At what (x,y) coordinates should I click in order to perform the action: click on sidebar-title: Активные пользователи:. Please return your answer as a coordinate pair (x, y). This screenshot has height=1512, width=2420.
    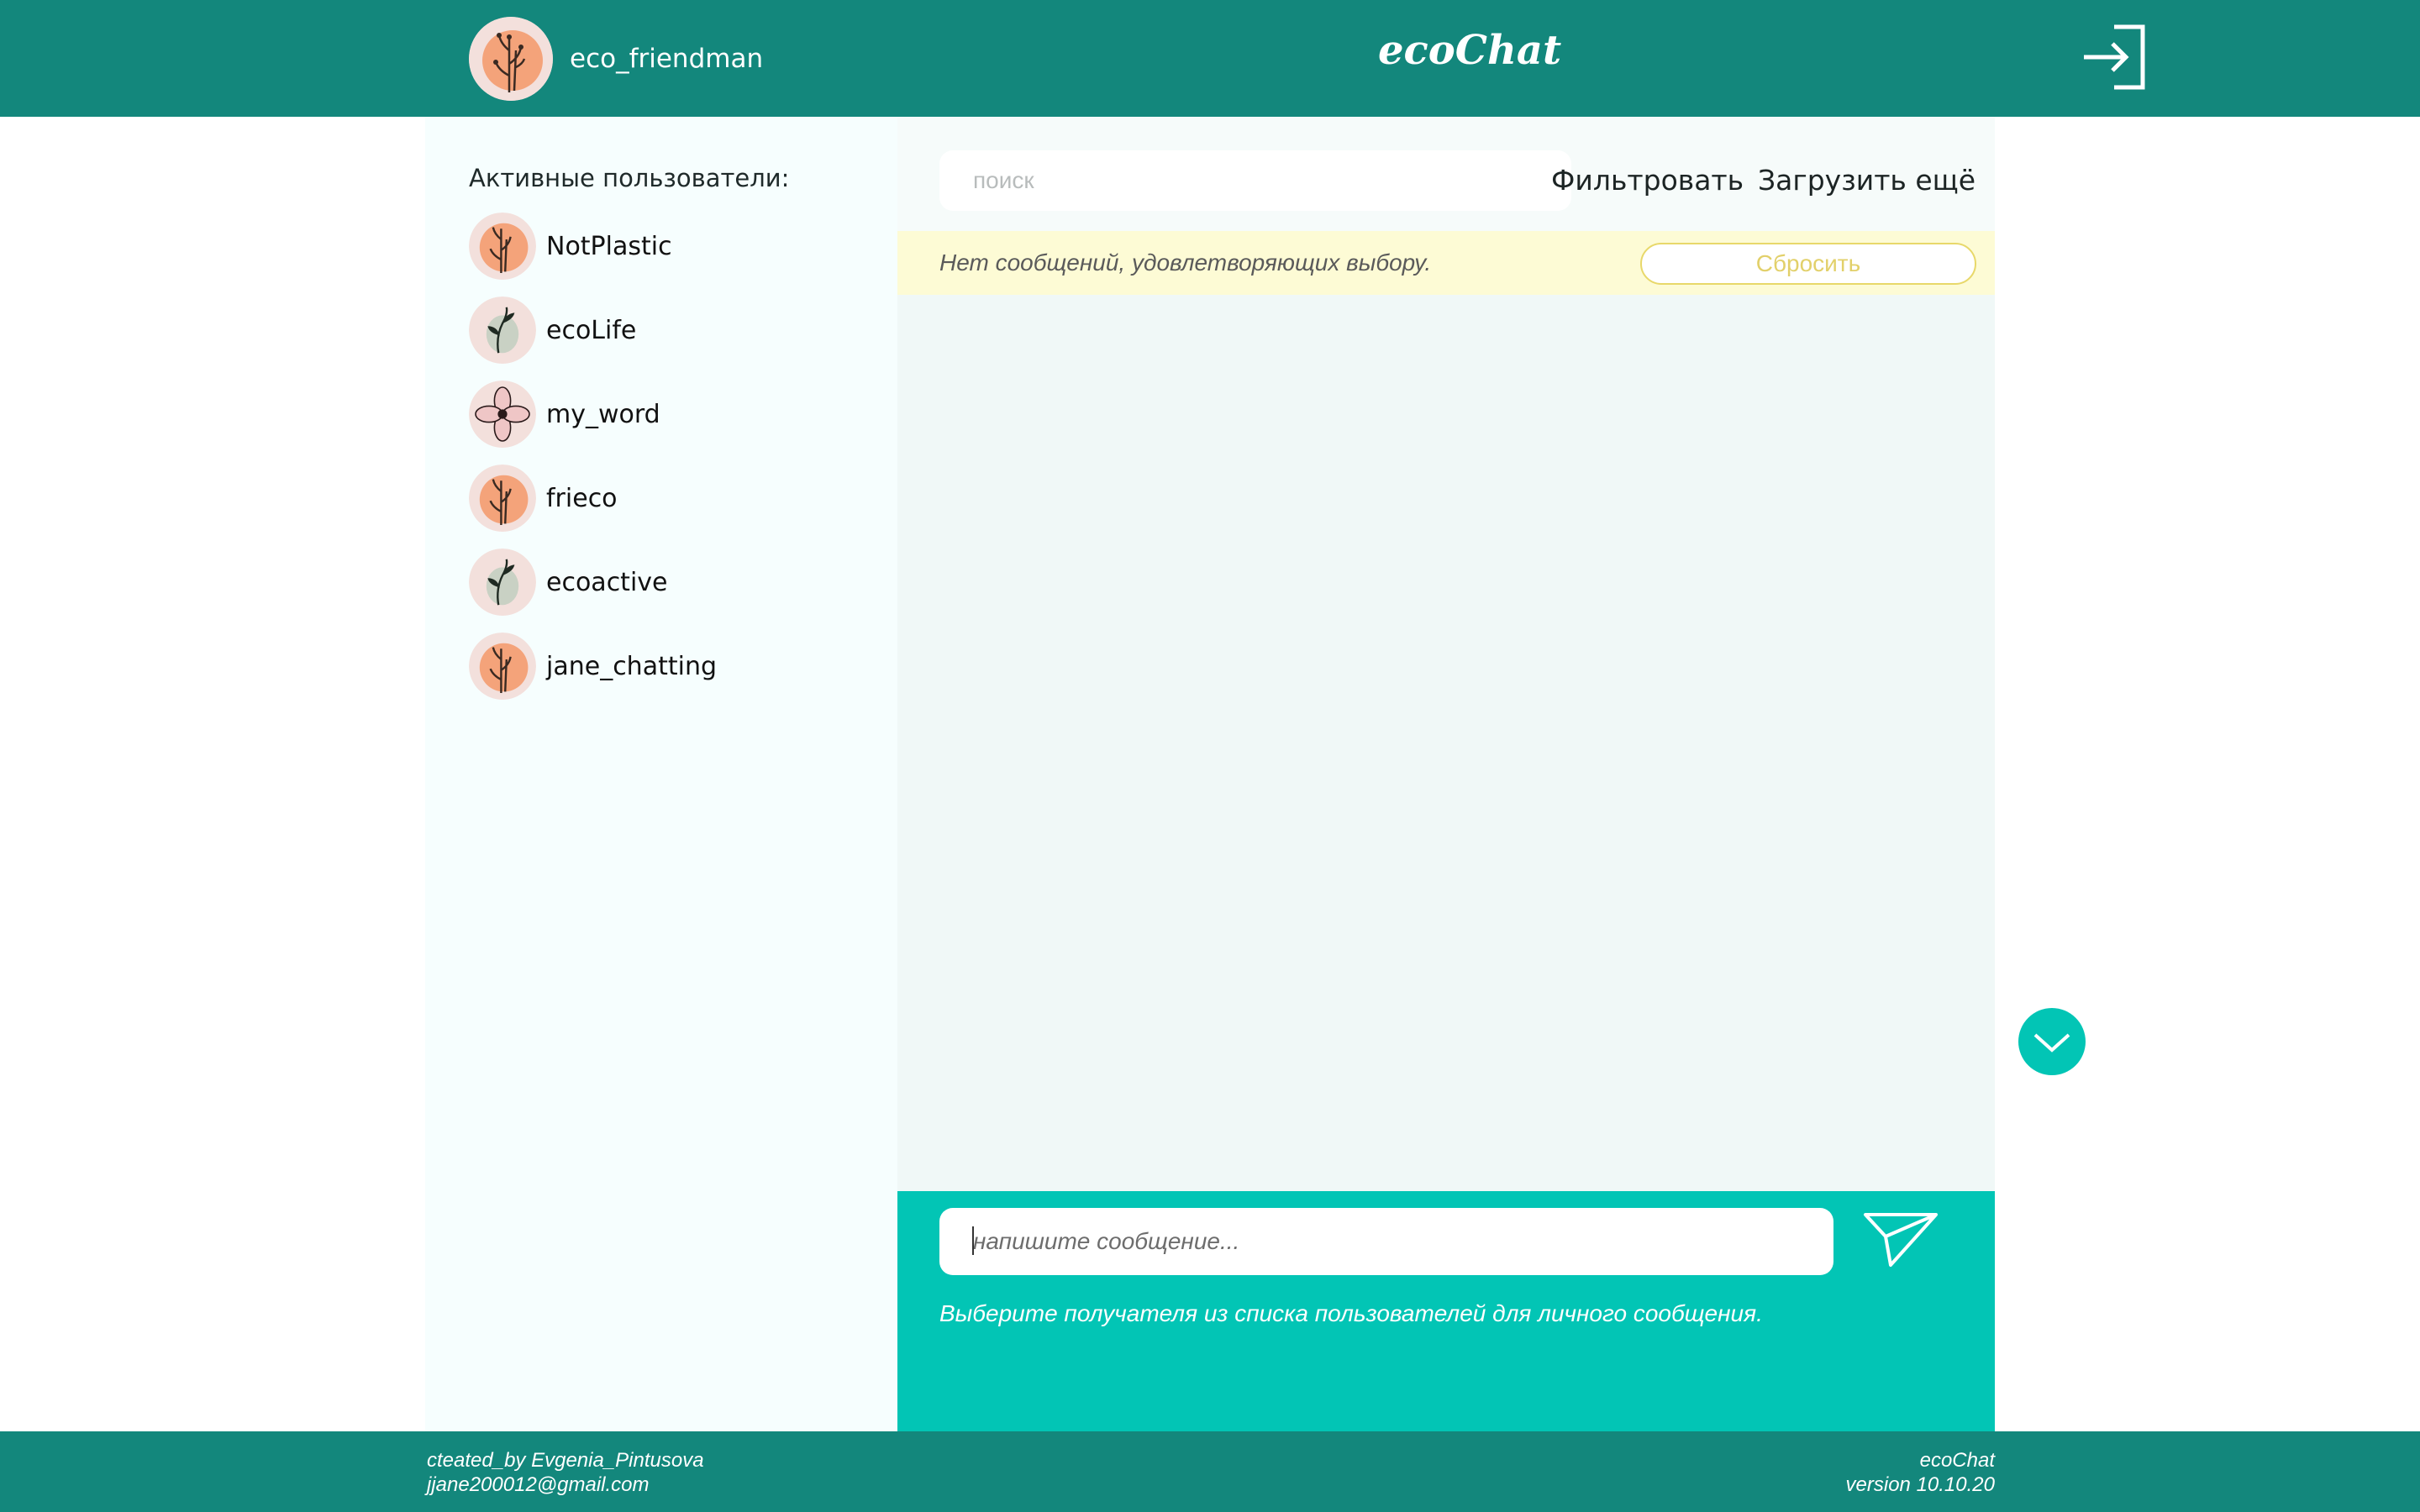
    Looking at the image, I should click on (629, 178).